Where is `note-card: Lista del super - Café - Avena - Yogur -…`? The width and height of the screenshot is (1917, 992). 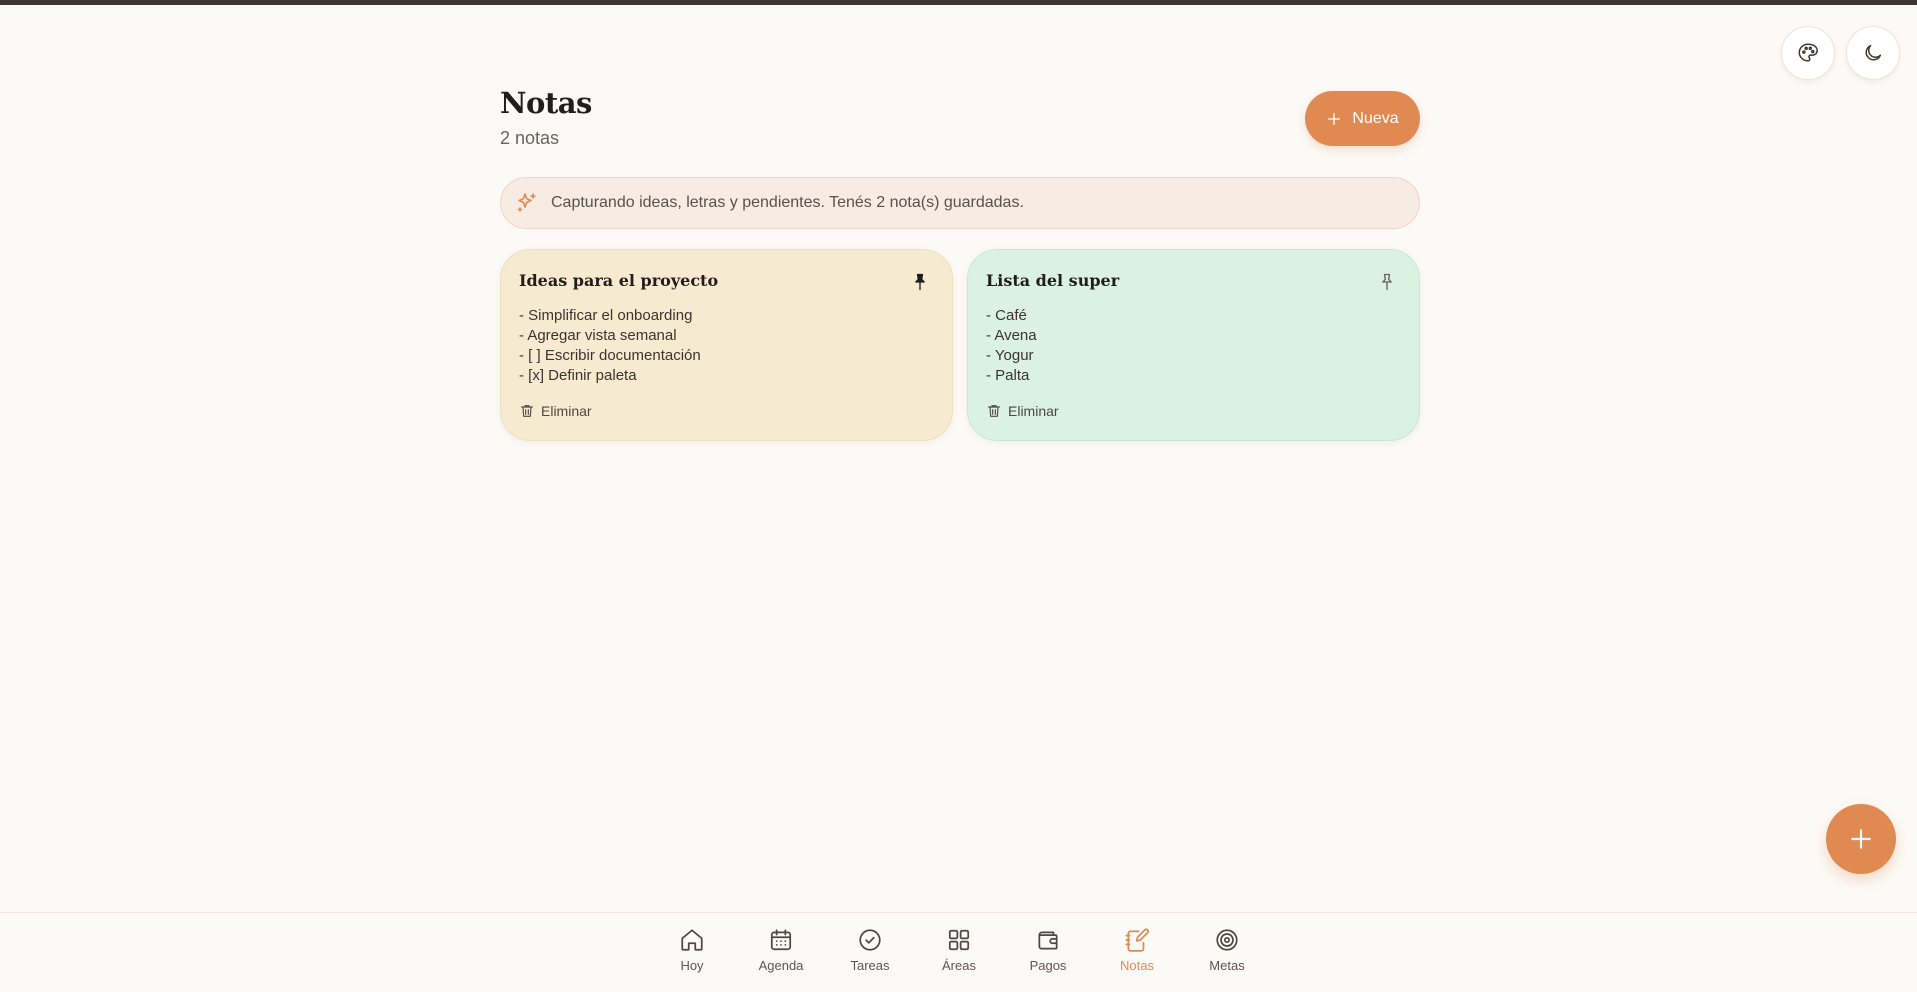
note-card: Lista del super - Café - Avena - Yogur -… is located at coordinates (1193, 345).